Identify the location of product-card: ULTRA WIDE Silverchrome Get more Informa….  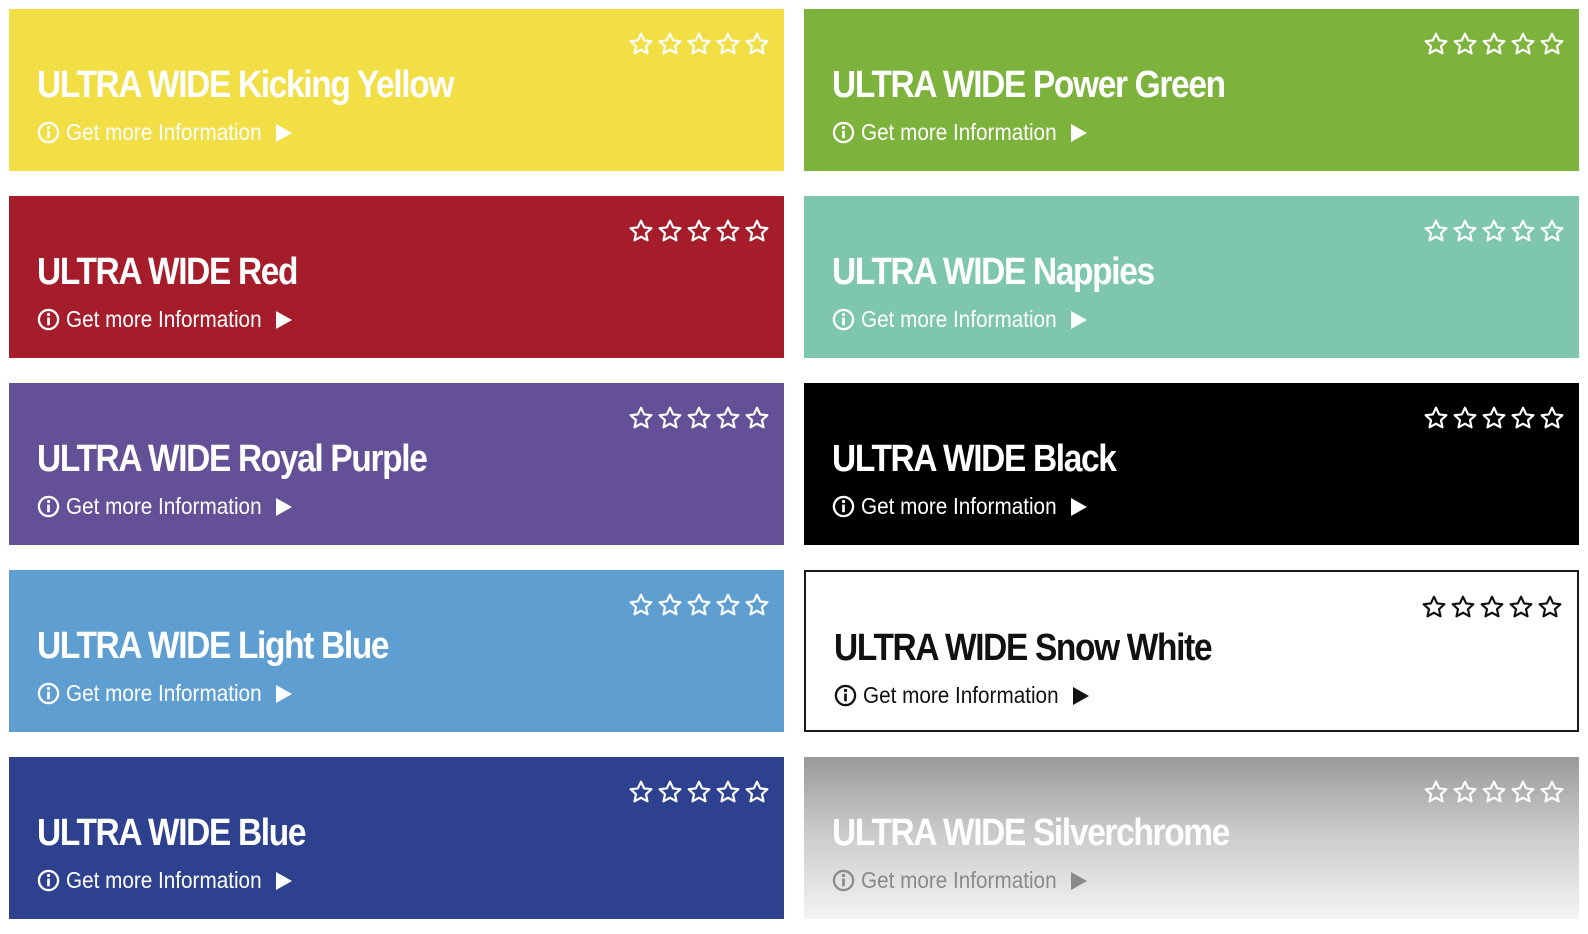
(1191, 838).